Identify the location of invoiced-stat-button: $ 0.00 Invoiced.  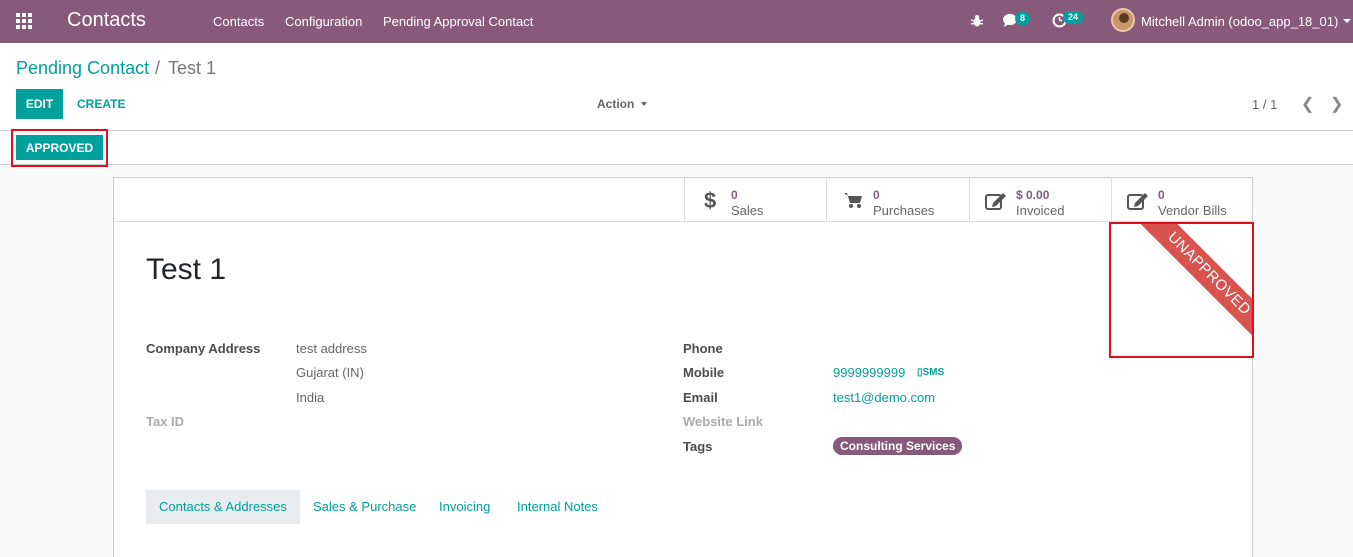
(1040, 199).